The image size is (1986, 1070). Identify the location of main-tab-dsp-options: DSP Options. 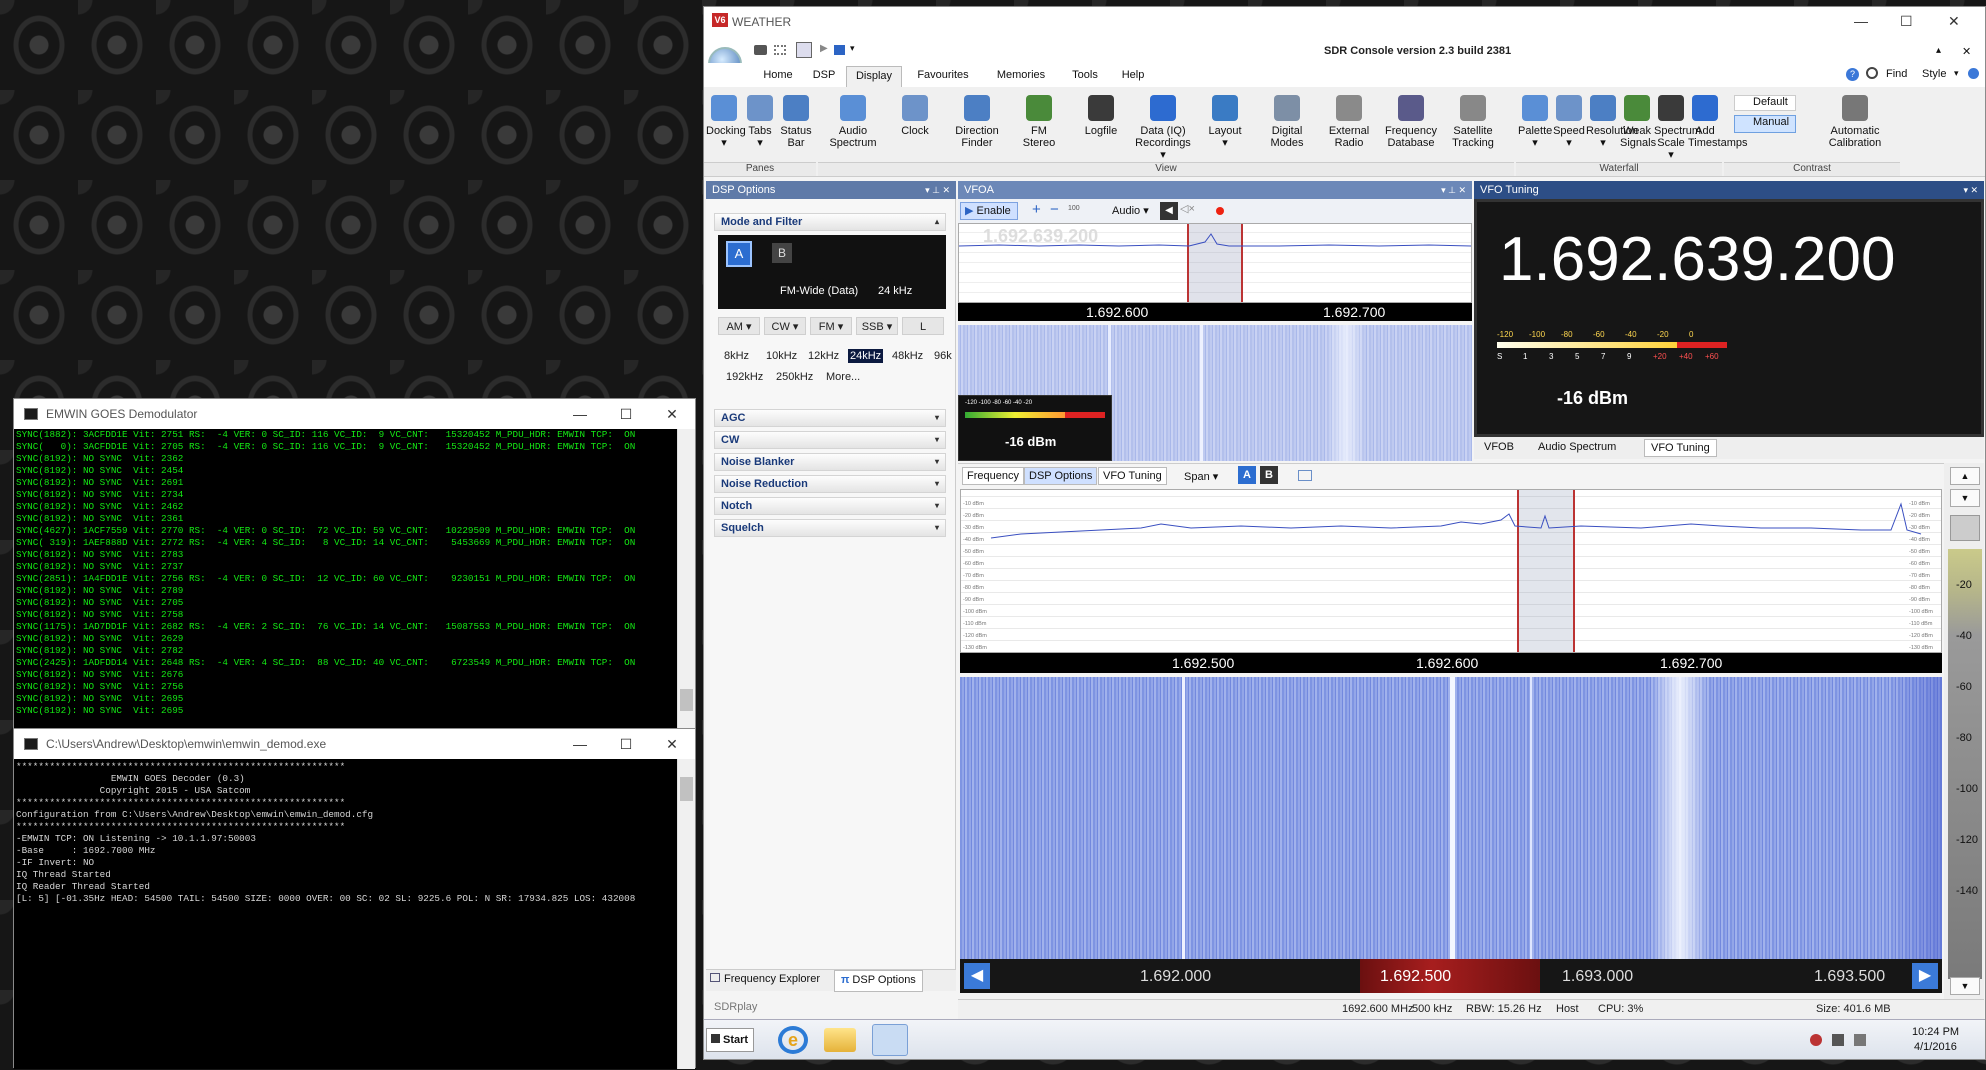
(1061, 476).